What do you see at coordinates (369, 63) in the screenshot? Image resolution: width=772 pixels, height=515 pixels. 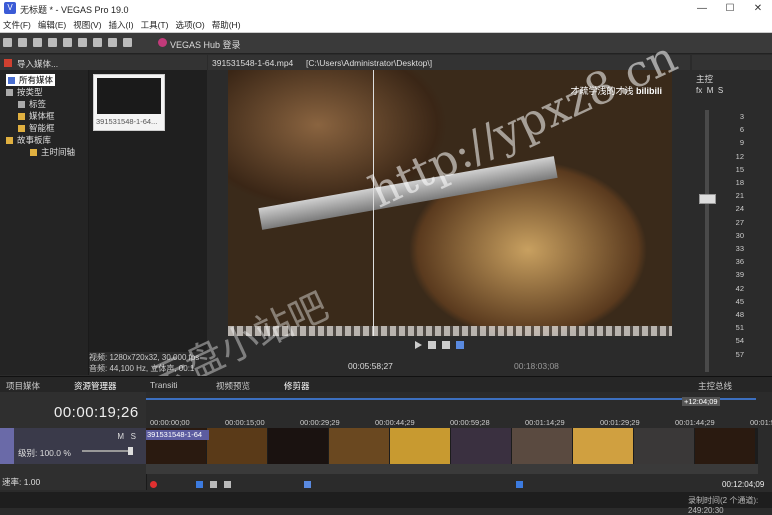 I see `preview-file-path: [C:\Users\Administrator\Desktop\]` at bounding box center [369, 63].